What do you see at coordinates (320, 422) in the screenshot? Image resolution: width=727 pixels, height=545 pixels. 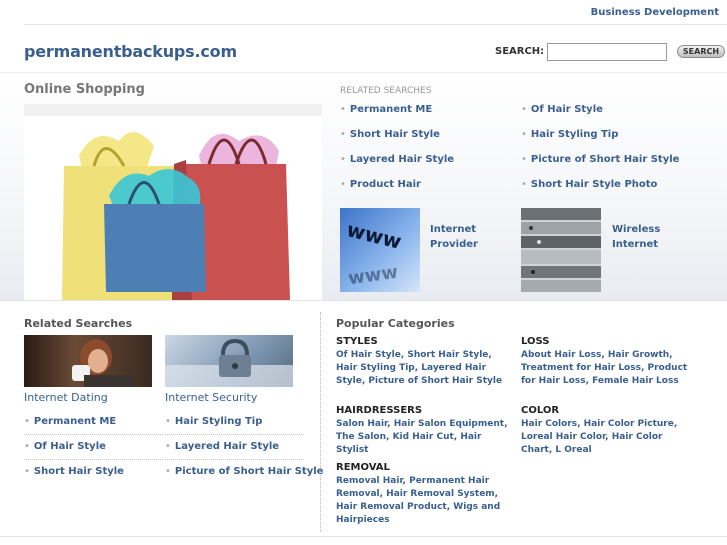 I see `column-divider` at bounding box center [320, 422].